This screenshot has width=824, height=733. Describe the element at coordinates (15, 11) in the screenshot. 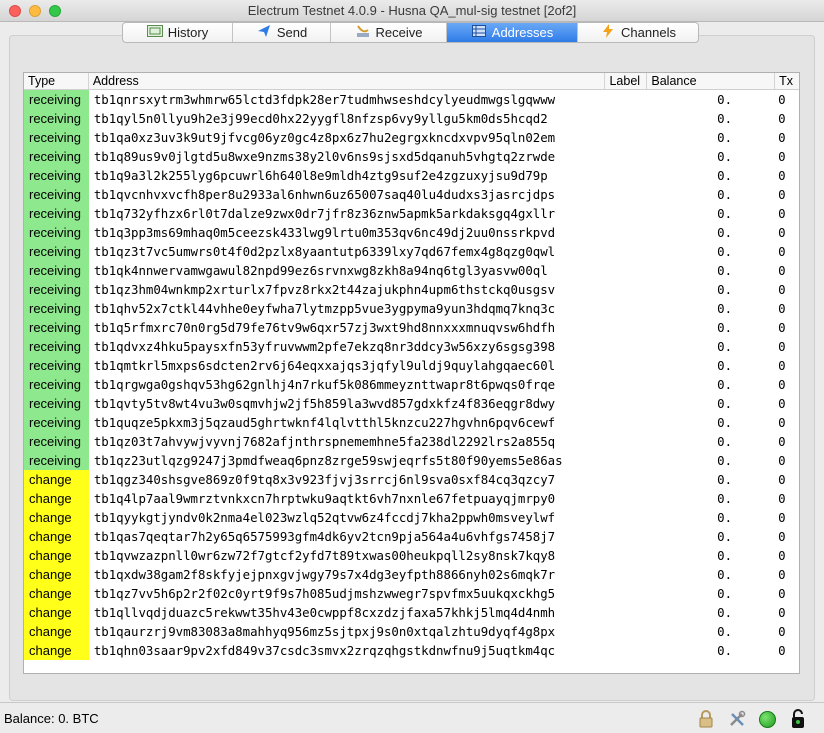

I see `close-window-button` at that location.